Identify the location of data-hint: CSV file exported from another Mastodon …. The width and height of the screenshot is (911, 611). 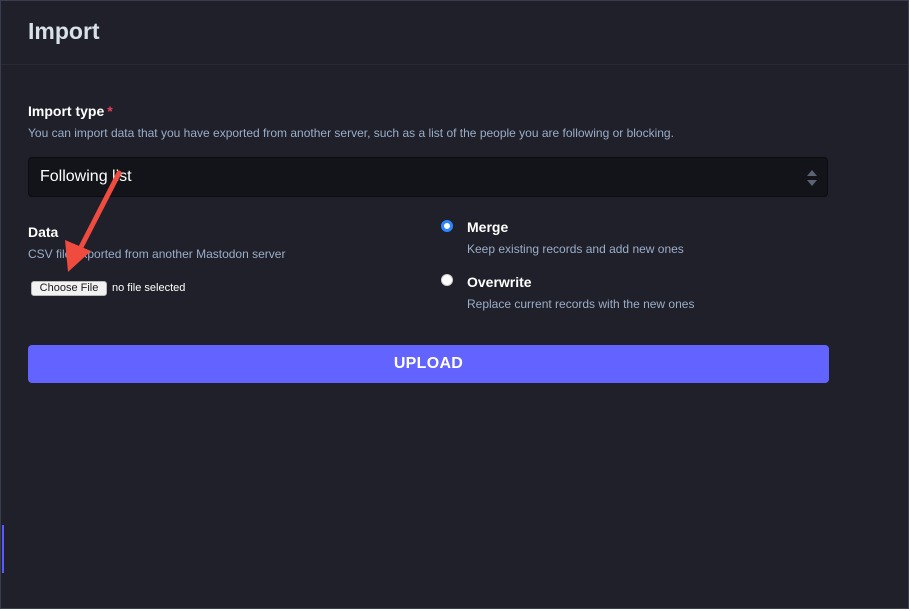
(157, 254).